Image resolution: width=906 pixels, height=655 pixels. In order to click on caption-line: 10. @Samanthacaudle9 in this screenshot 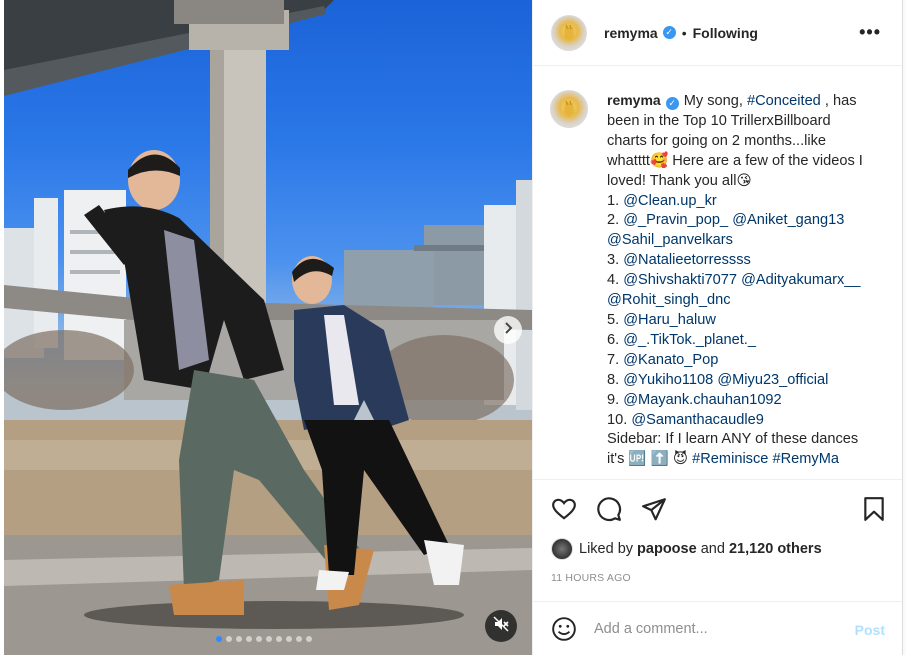, I will do `click(750, 421)`.